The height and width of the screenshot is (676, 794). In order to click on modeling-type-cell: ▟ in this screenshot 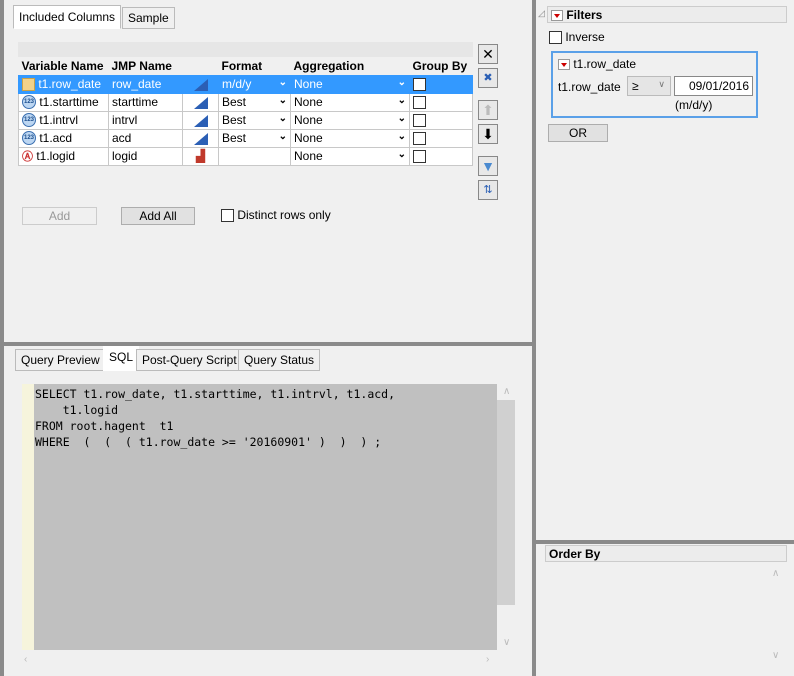, I will do `click(200, 156)`.